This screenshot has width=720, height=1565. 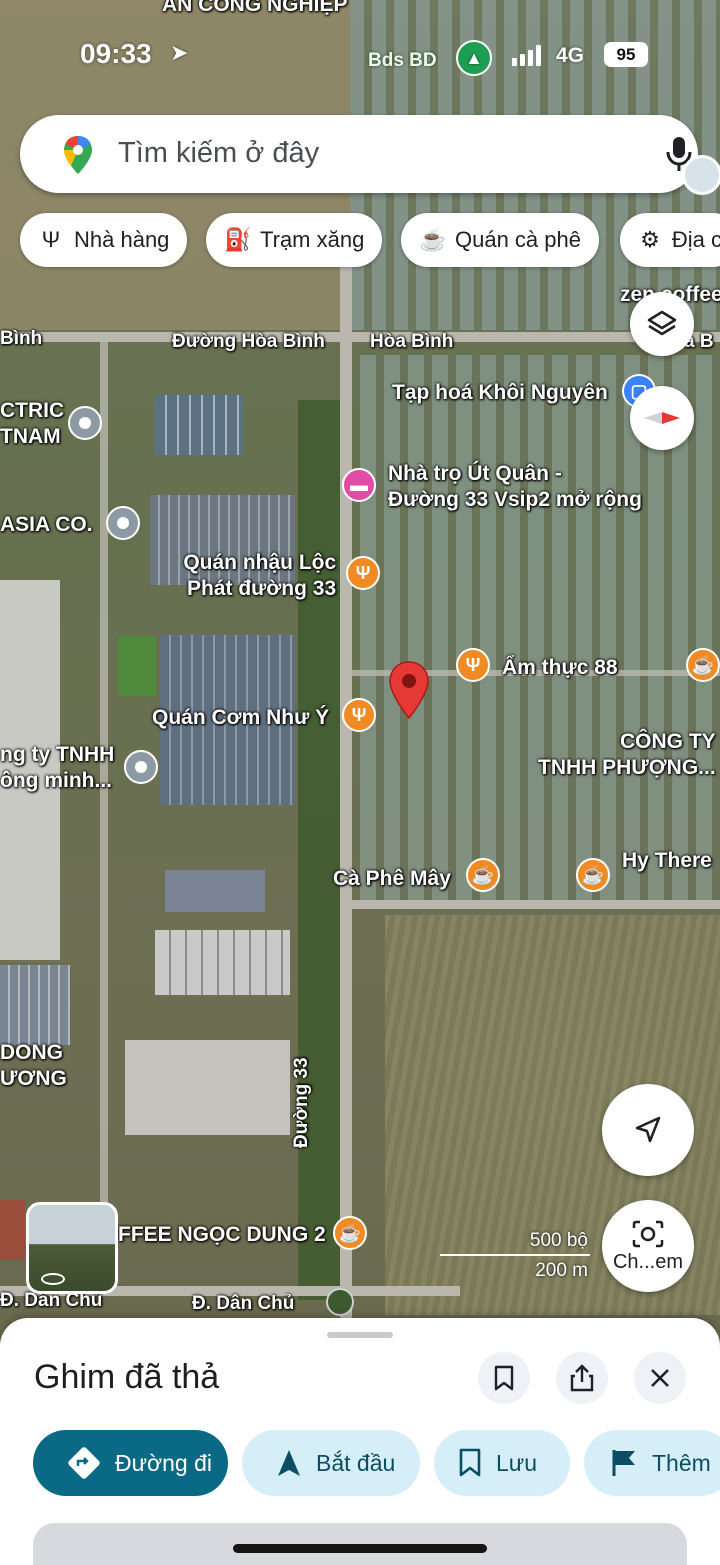 I want to click on poi-pin-asia, so click(x=123, y=523).